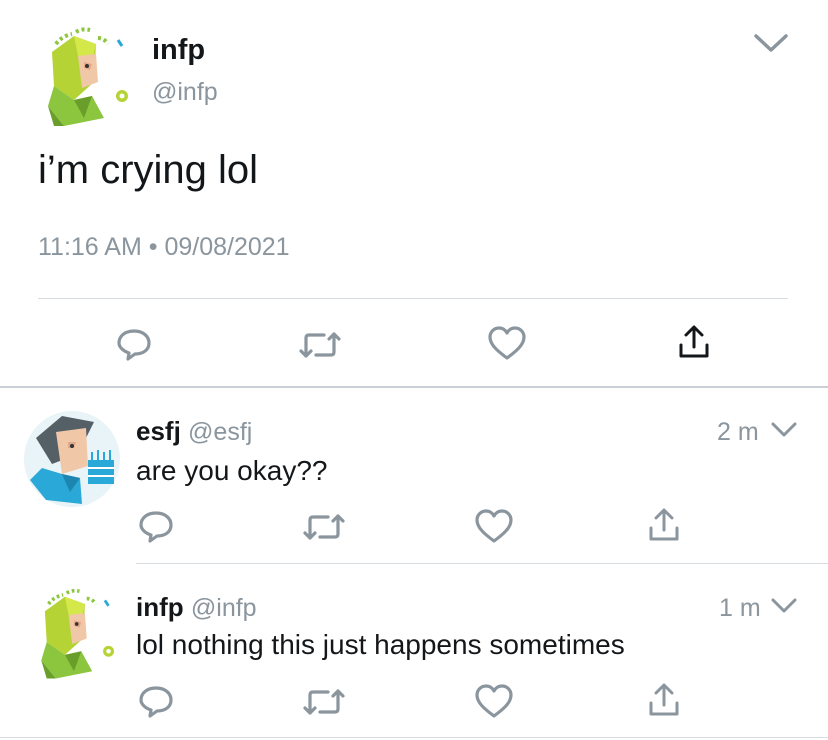  I want to click on reply-author-handle: @esfj, so click(220, 432).